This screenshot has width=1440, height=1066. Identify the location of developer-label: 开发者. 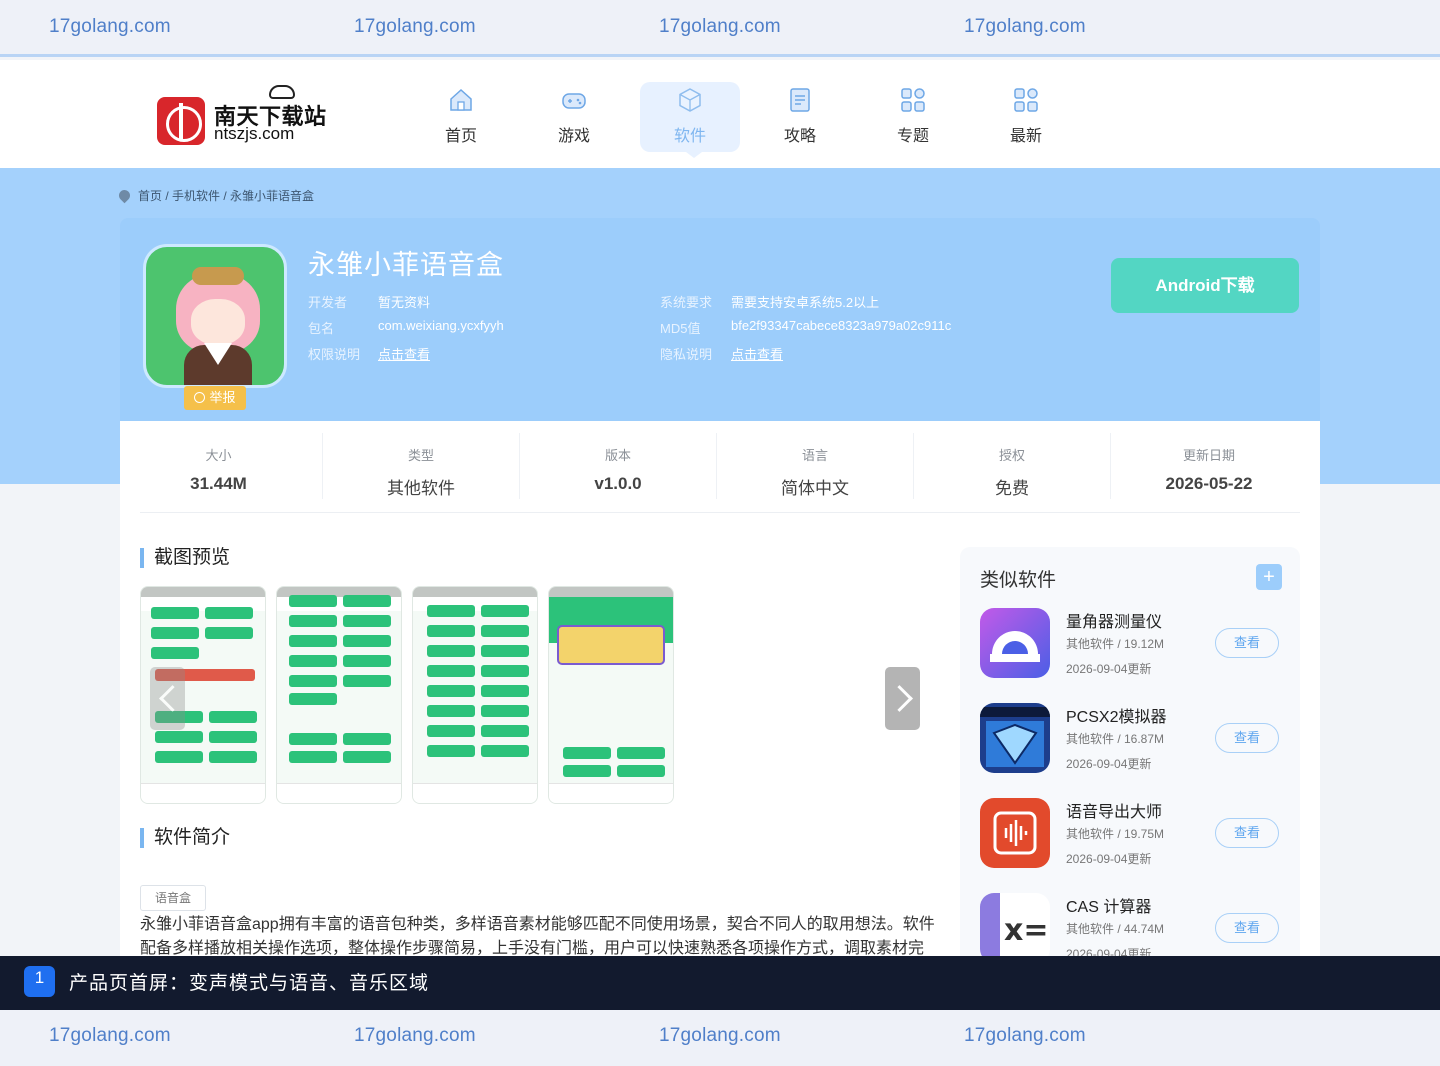
(328, 302).